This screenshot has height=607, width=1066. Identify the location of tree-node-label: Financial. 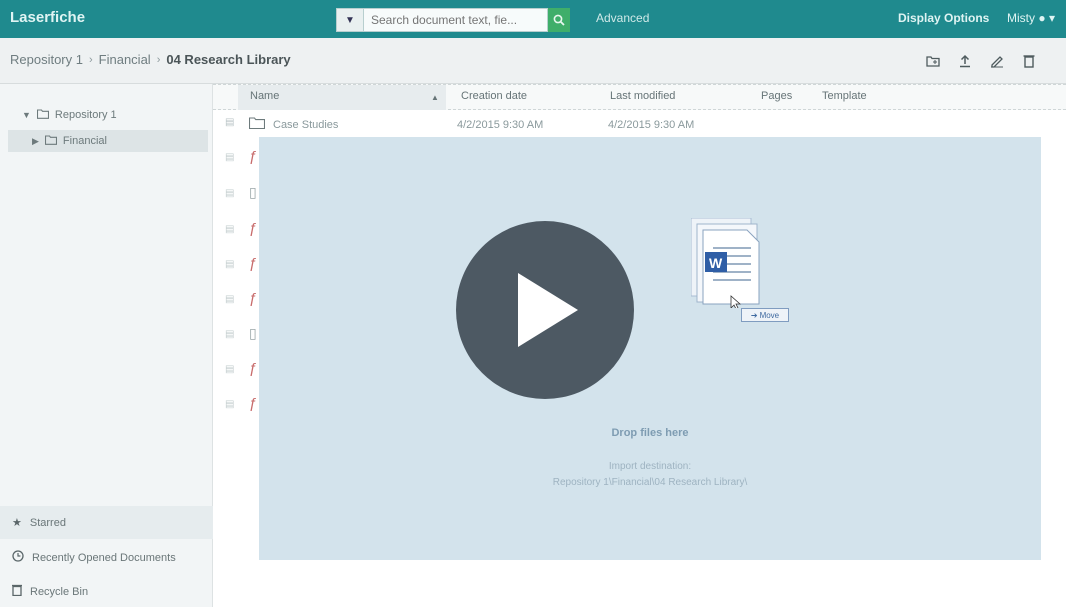
(84, 141).